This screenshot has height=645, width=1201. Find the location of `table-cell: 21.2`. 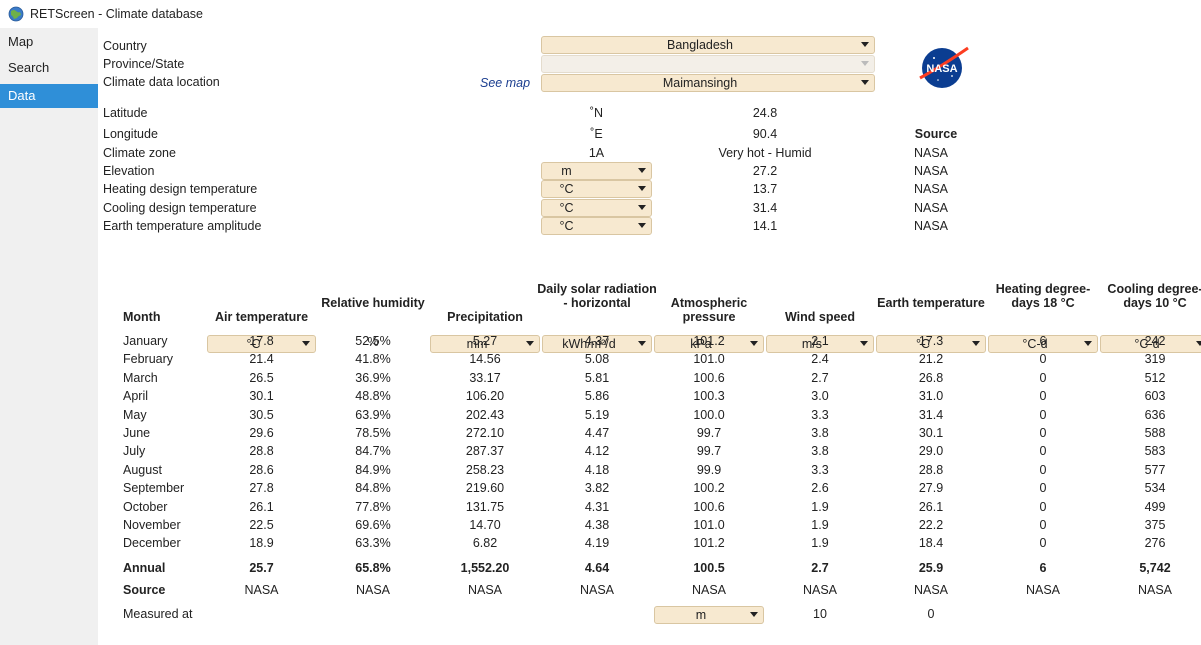

table-cell: 21.2 is located at coordinates (931, 359).